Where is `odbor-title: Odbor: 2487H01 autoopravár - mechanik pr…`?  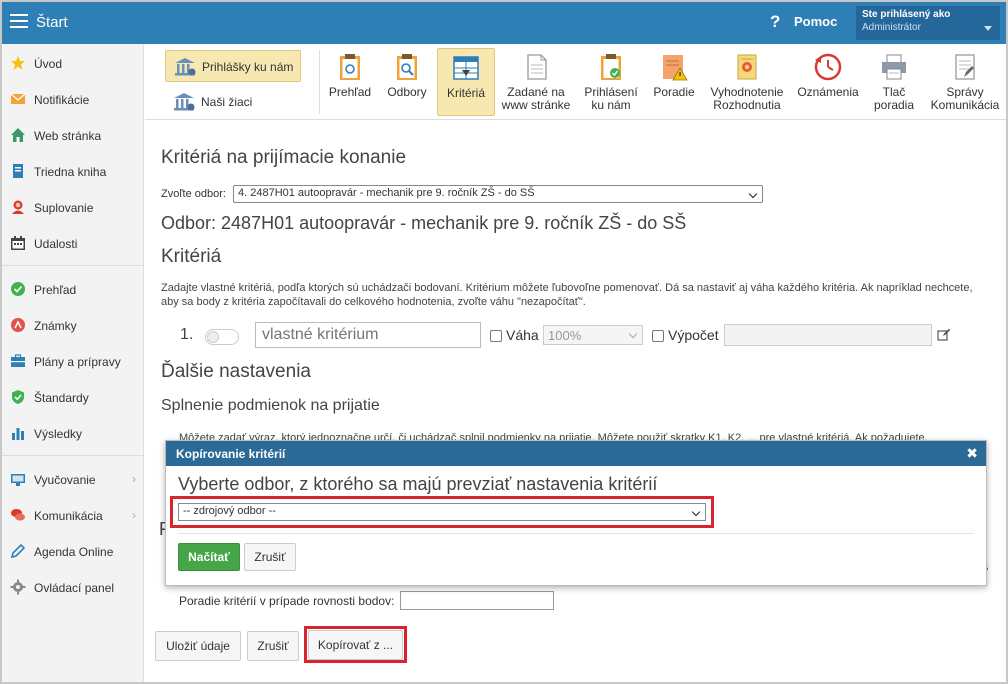 odbor-title: Odbor: 2487H01 autoopravár - mechanik pr… is located at coordinates (424, 223).